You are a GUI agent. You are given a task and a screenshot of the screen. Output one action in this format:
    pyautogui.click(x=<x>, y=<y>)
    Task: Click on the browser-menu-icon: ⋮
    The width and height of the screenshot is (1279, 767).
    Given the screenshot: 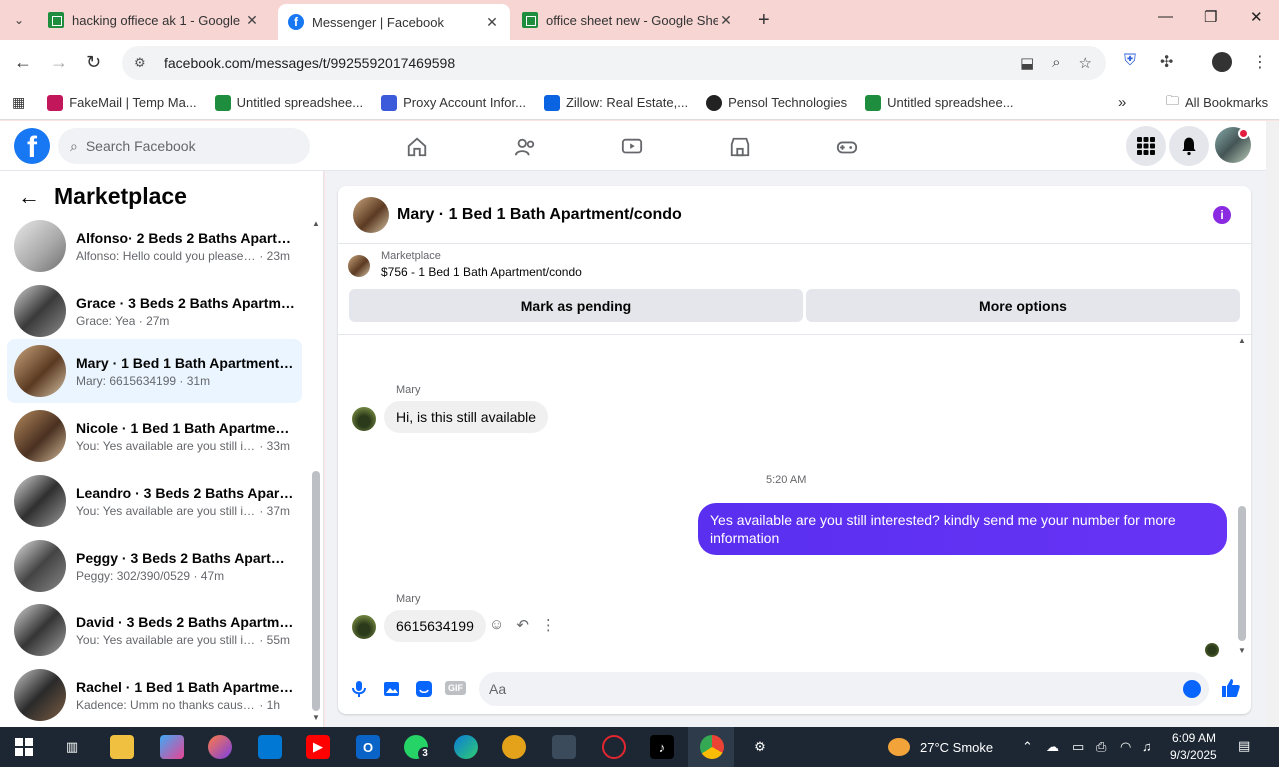 What is the action you would take?
    pyautogui.click(x=1260, y=62)
    